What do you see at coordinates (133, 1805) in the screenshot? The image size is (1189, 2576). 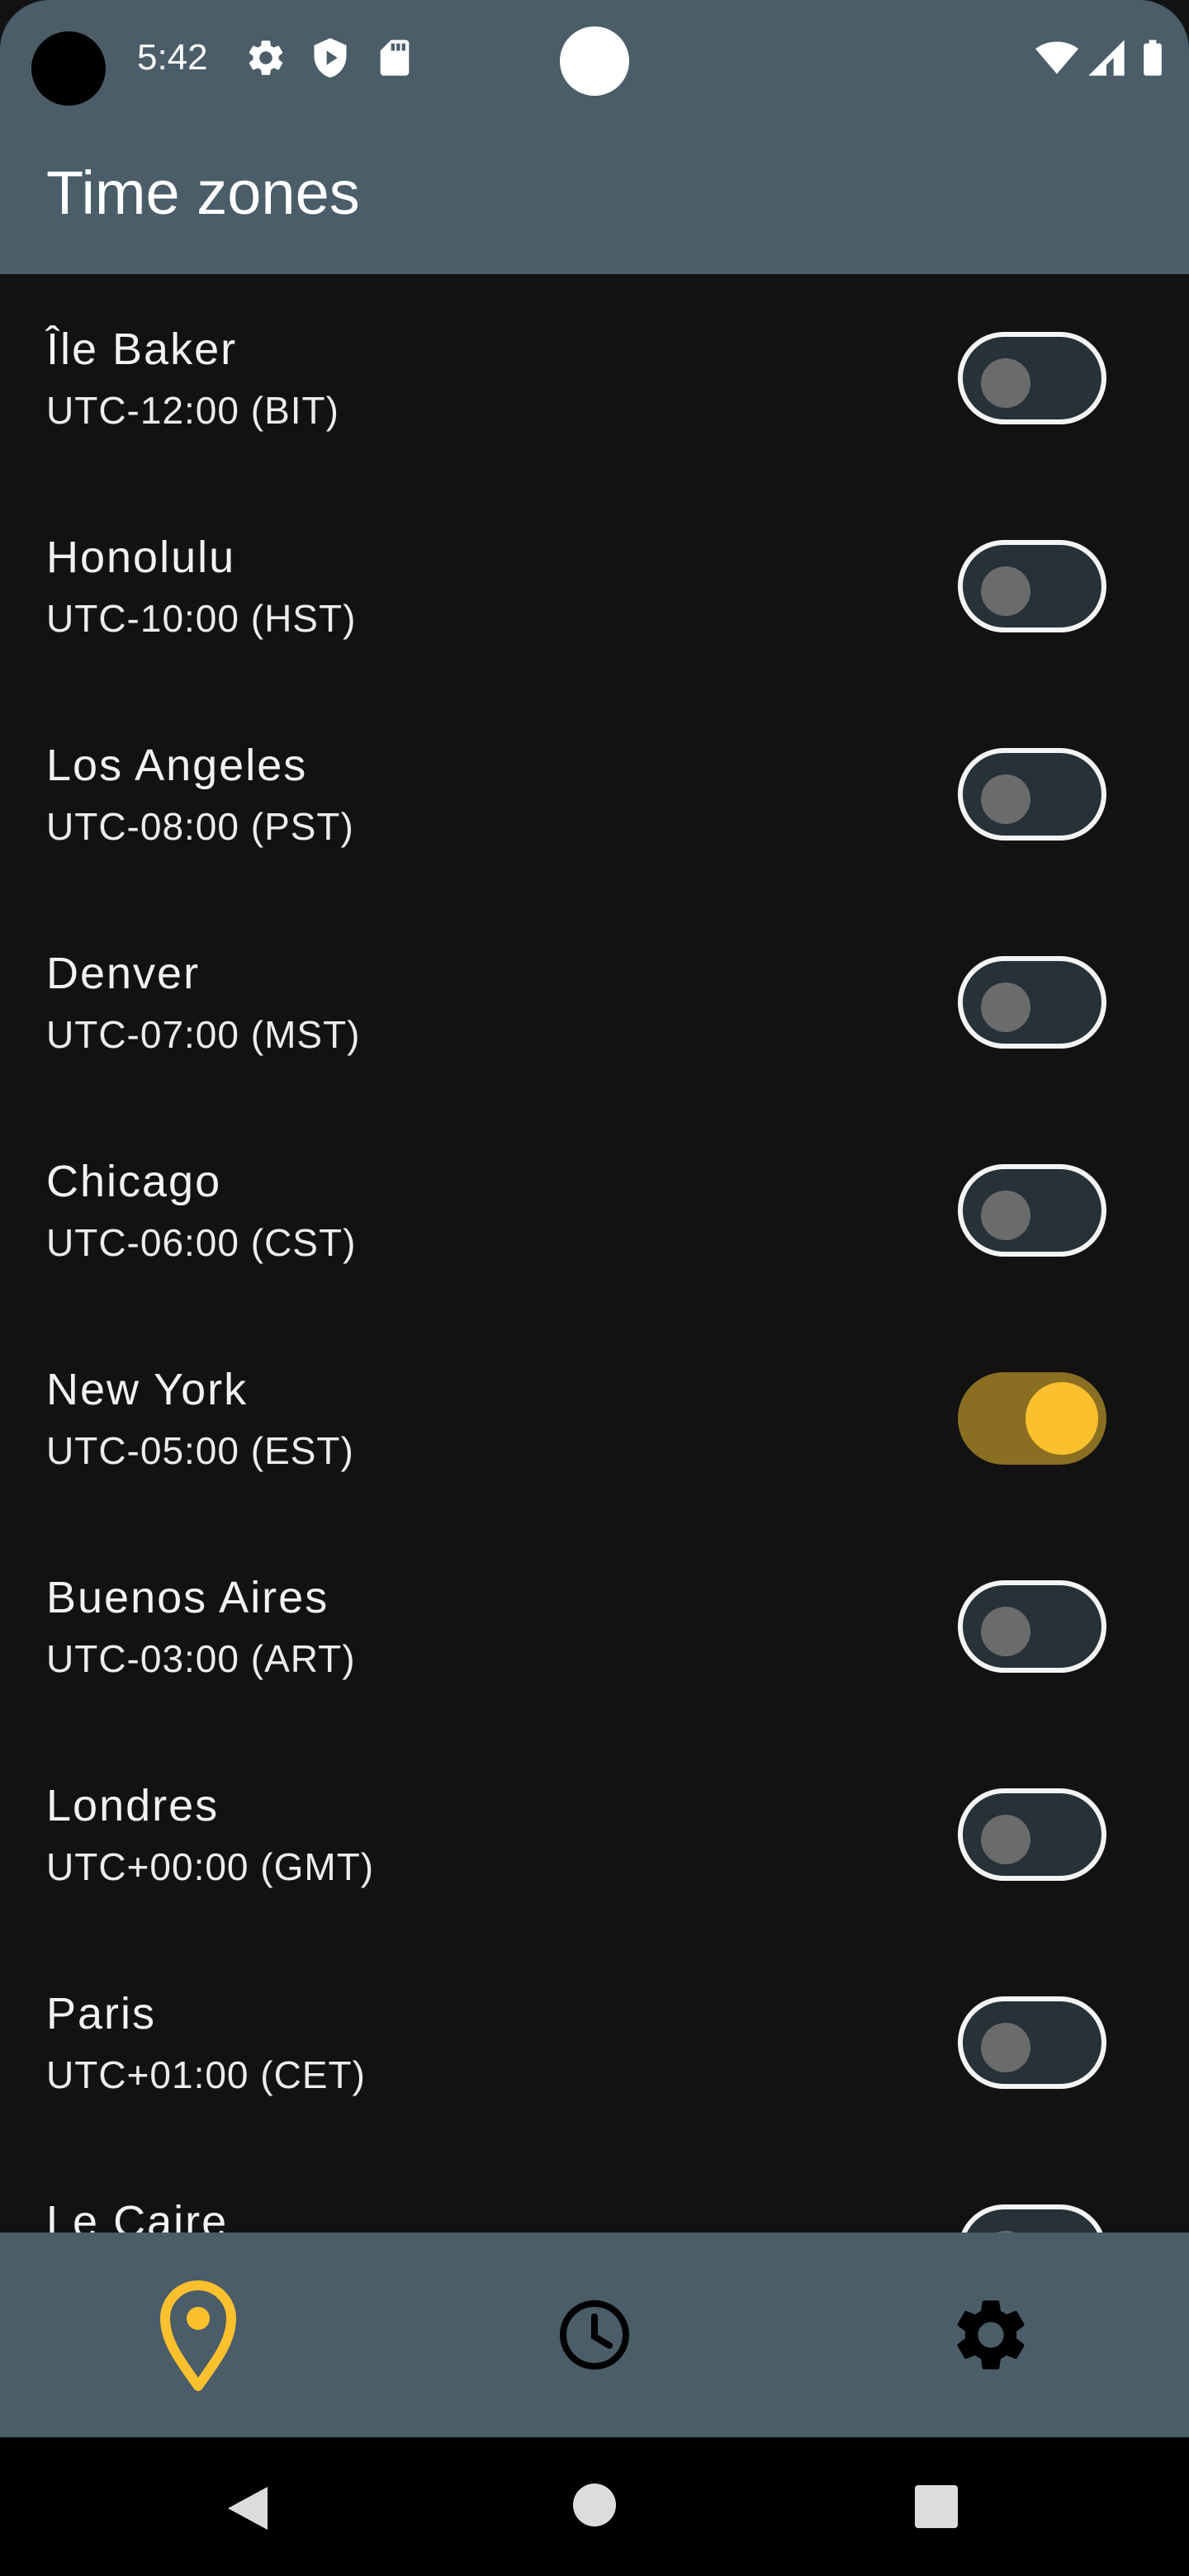 I see `city-name: Londres` at bounding box center [133, 1805].